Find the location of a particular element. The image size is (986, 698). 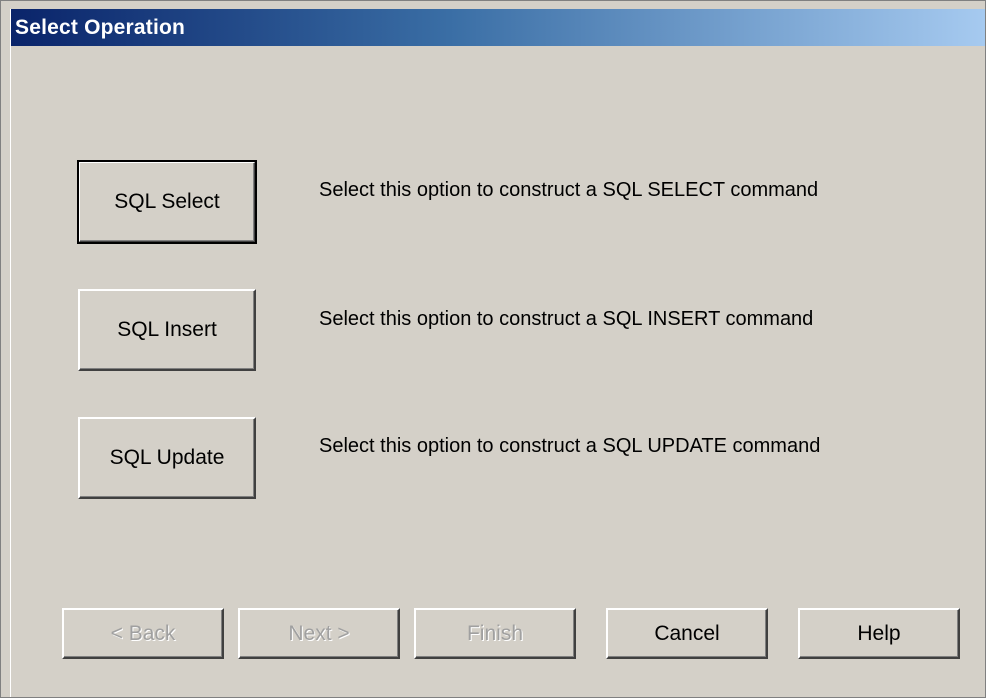

next-button: Next > is located at coordinates (319, 633).